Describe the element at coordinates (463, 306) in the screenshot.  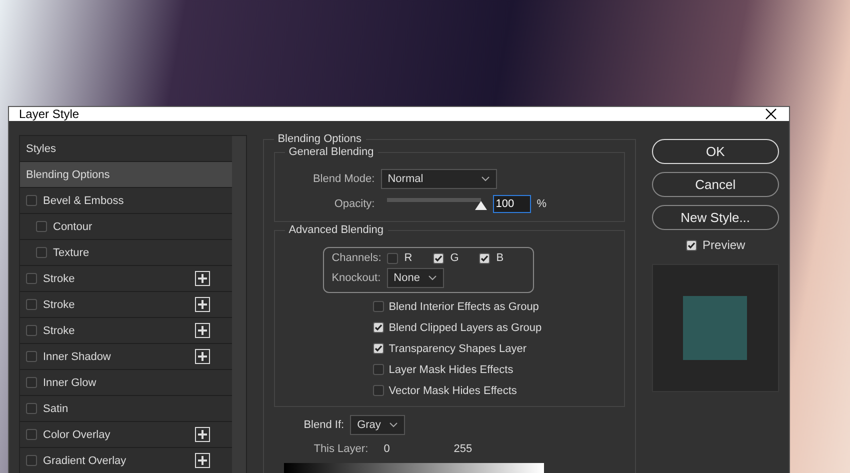
I see `checkbox-label: Blend Interior Effects as Group` at that location.